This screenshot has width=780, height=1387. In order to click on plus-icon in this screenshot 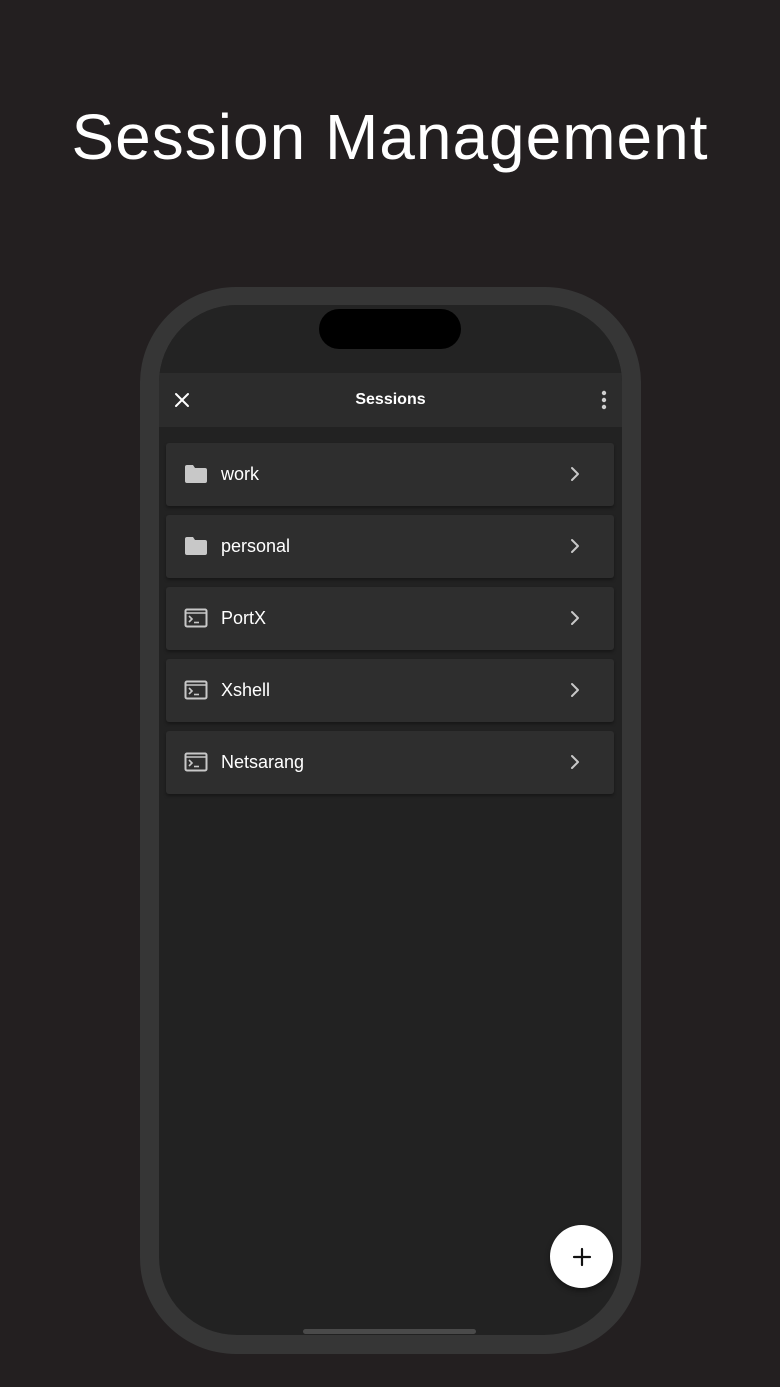, I will do `click(581, 1256)`.